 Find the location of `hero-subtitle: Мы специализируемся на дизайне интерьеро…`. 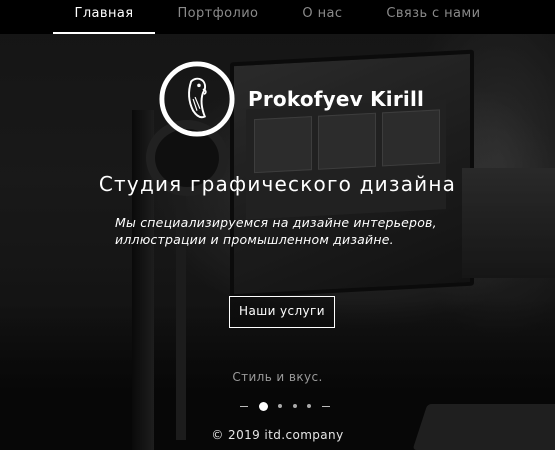

hero-subtitle: Мы специализируемся на дизайне интерьеро… is located at coordinates (276, 231).